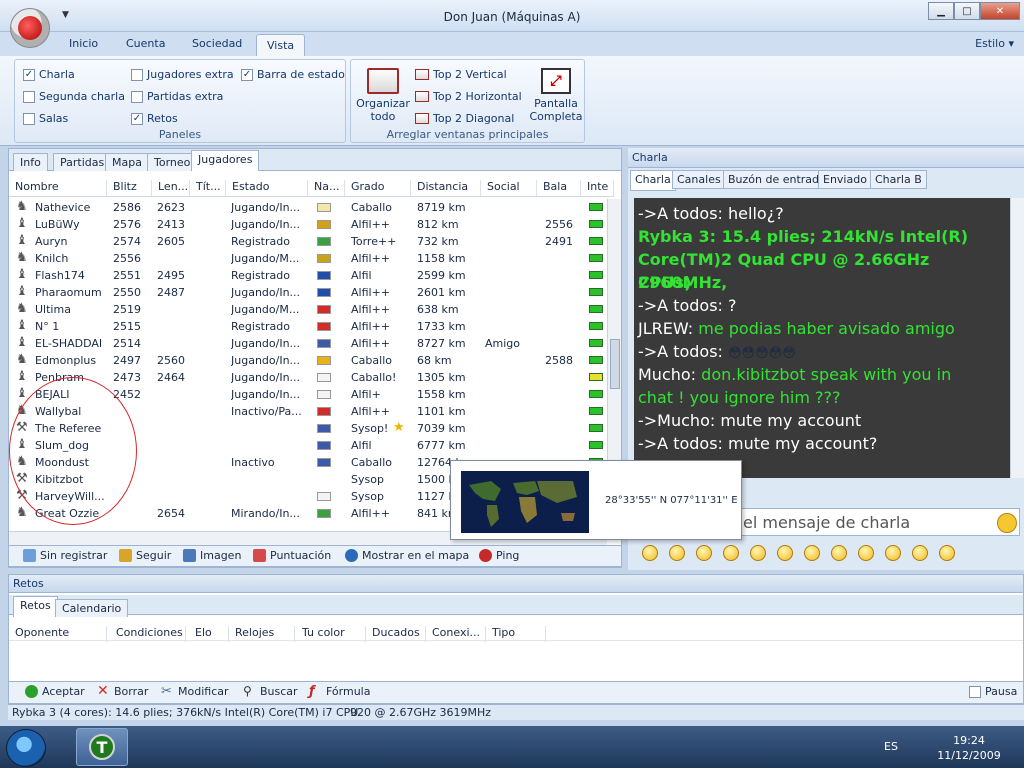  Describe the element at coordinates (145, 43) in the screenshot. I see `tab-cuenta: Cuenta` at that location.